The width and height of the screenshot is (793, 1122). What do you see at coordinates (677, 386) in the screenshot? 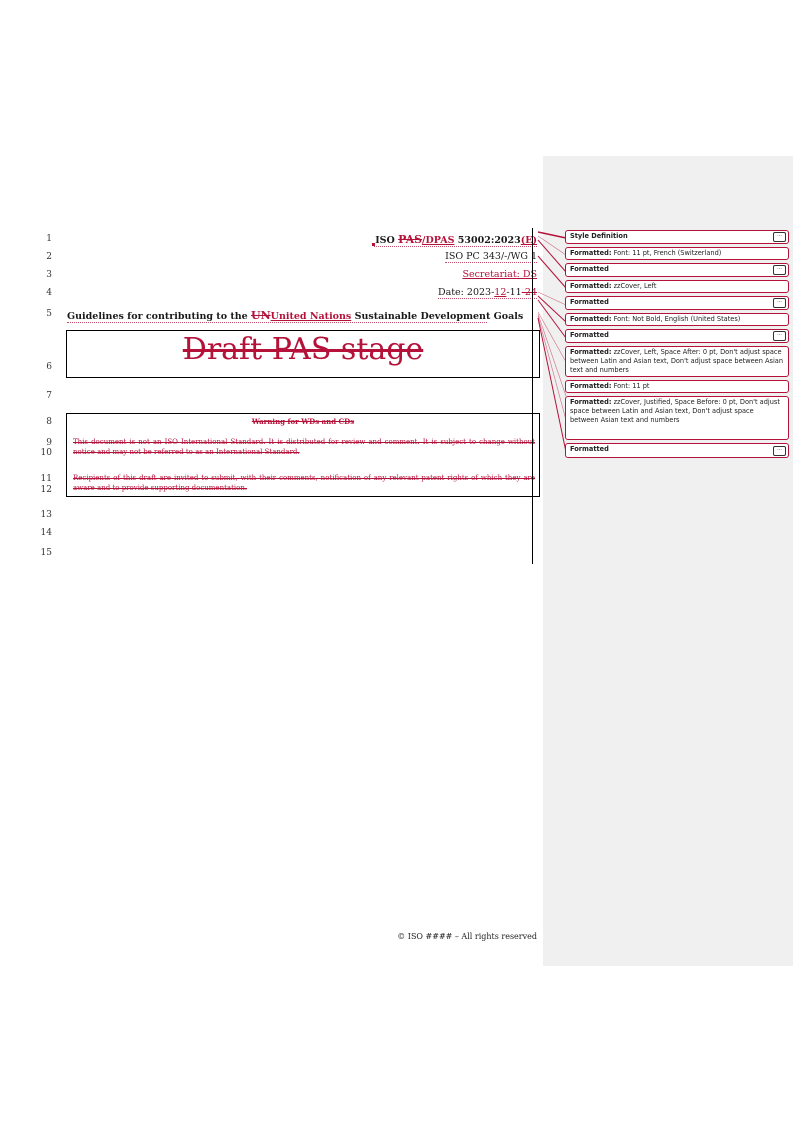
I see `balloon-formatted: Formatted: Font: 11 pt` at bounding box center [677, 386].